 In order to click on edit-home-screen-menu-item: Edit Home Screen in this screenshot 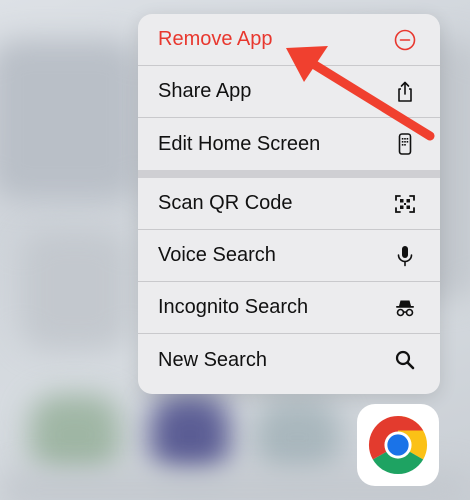, I will do `click(289, 144)`.